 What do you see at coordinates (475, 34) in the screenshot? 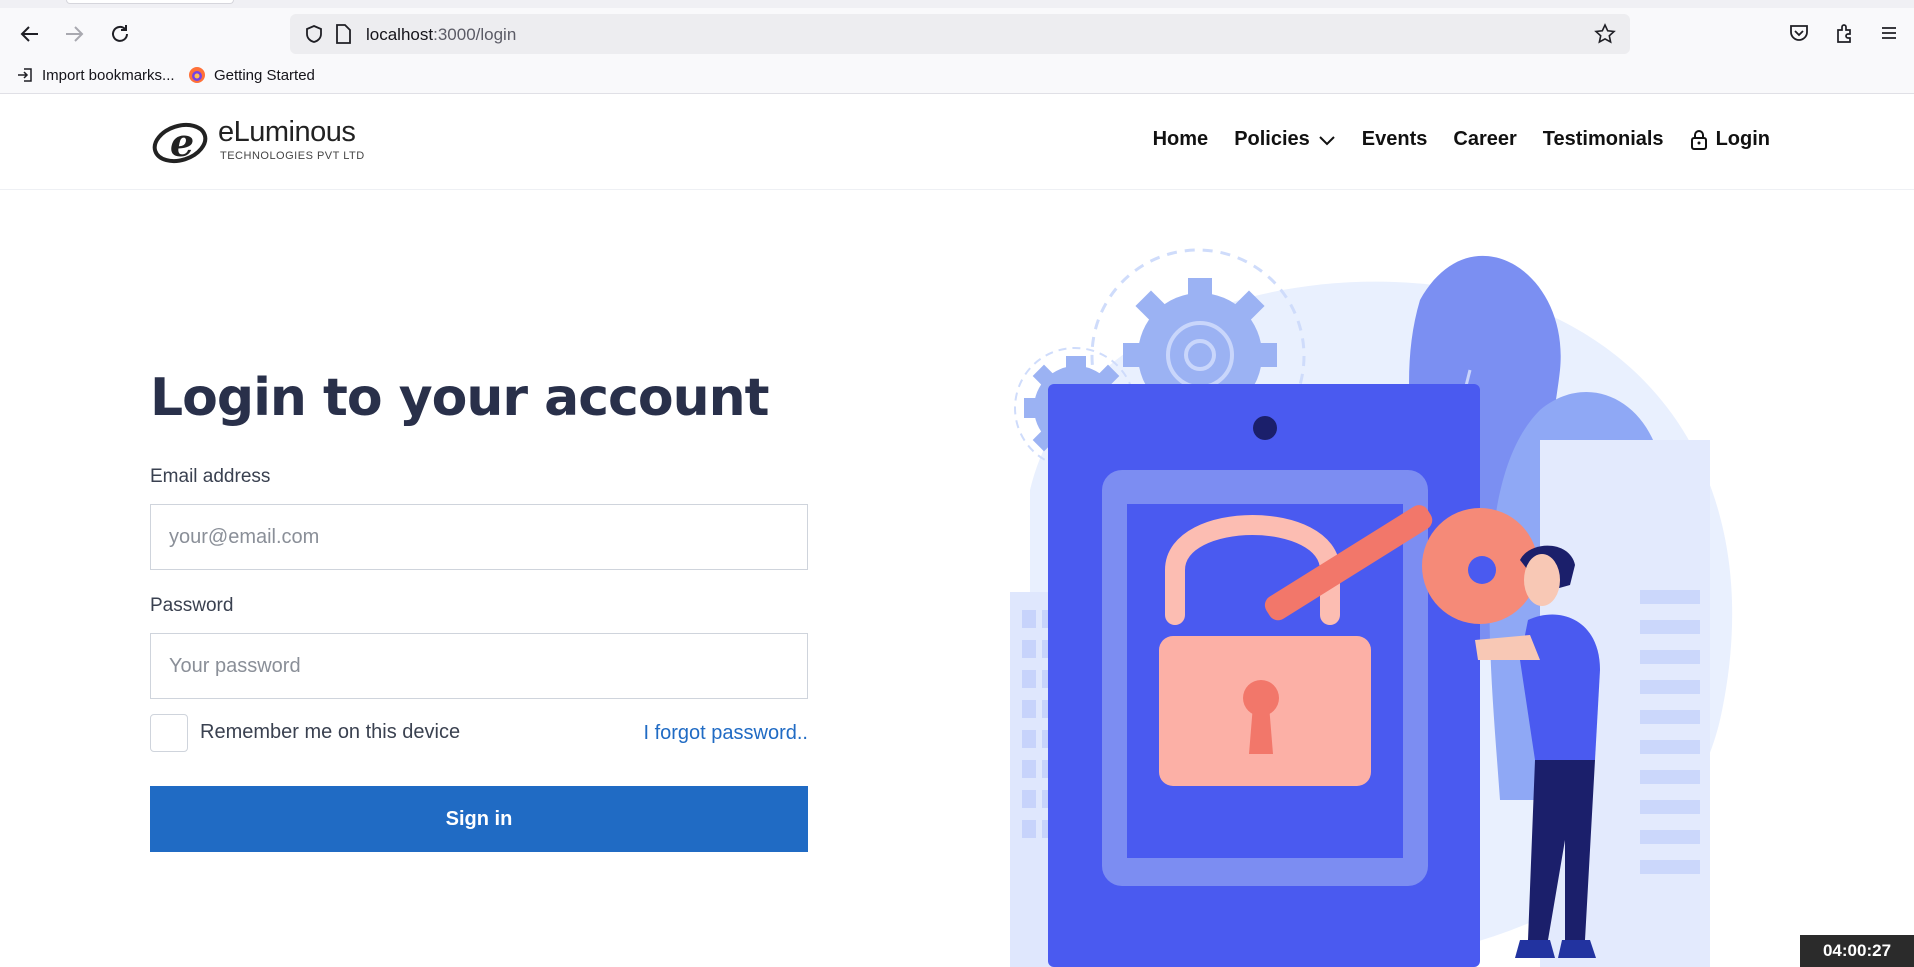
I see `url-path: :3000/login` at bounding box center [475, 34].